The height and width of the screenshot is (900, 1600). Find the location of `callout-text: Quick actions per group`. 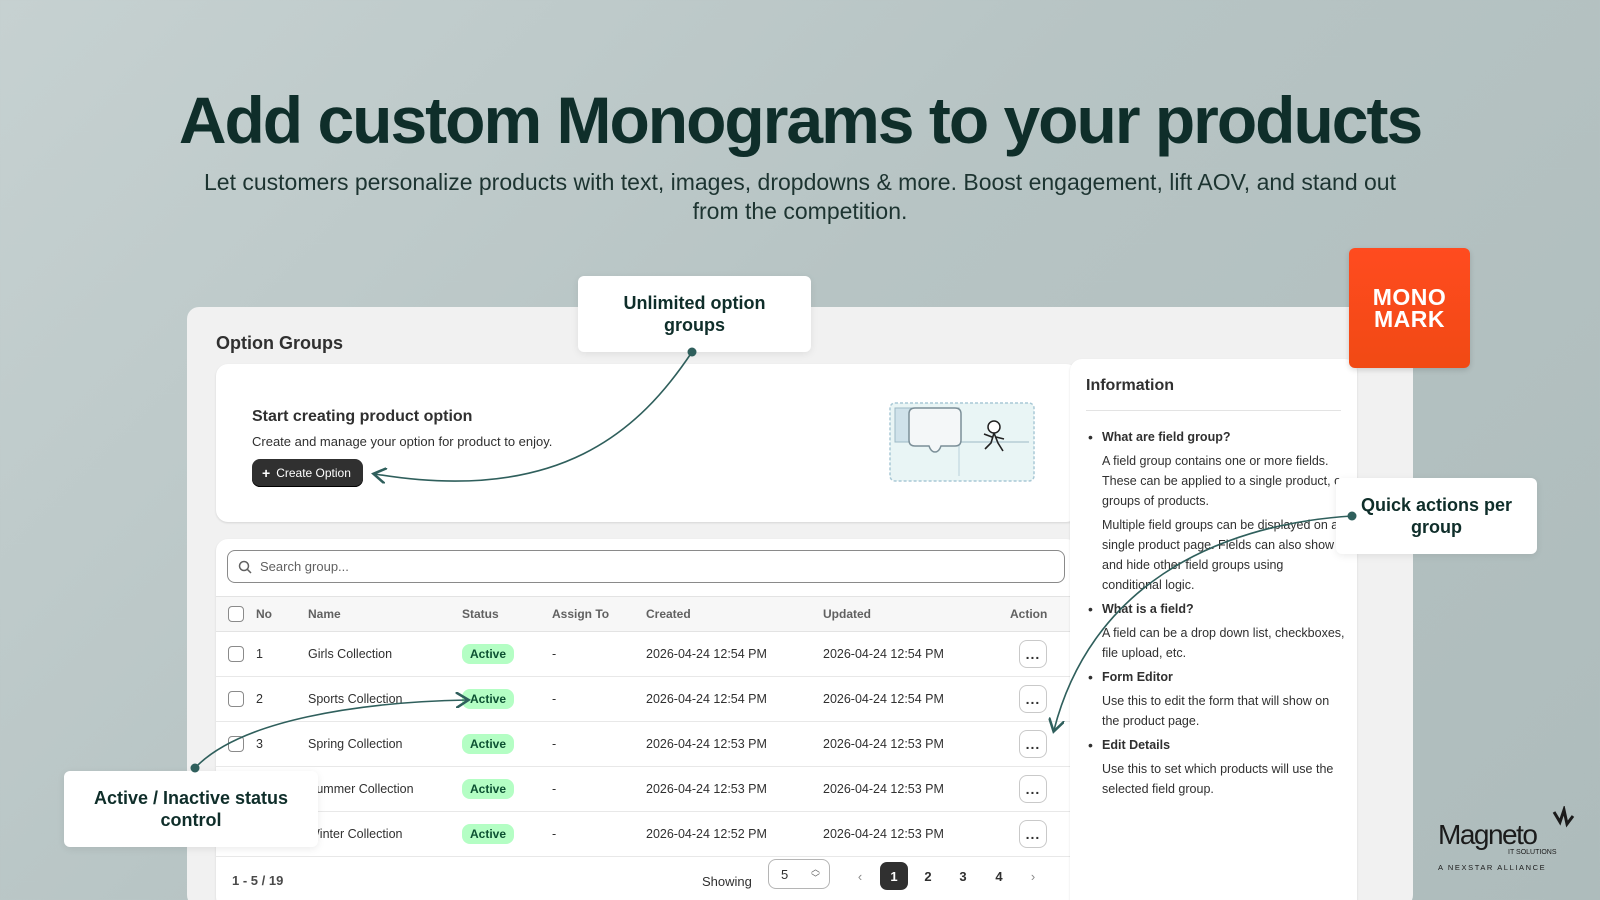

callout-text: Quick actions per group is located at coordinates (1436, 516).